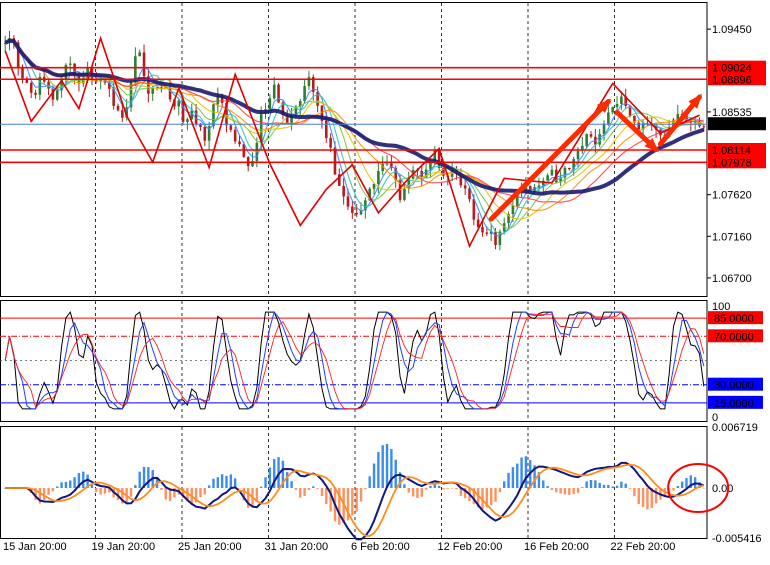 This screenshot has height=565, width=770. Describe the element at coordinates (734, 386) in the screenshot. I see `oscillator-level-label: 30.0000` at that location.